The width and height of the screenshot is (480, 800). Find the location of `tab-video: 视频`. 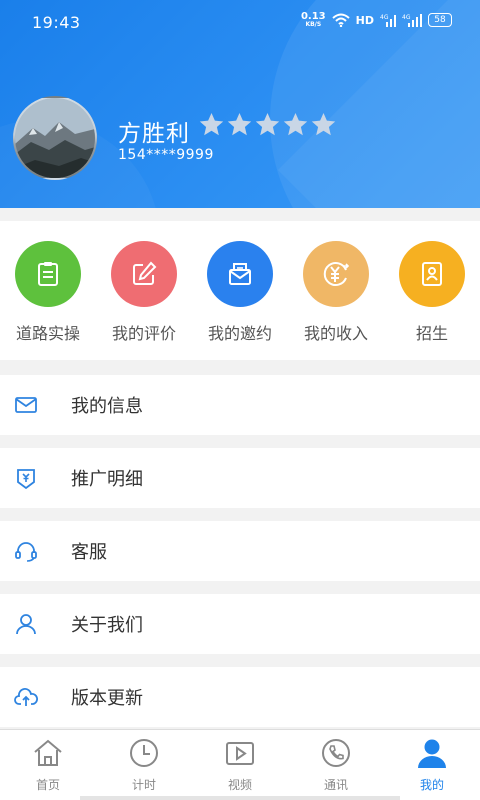

tab-video: 视频 is located at coordinates (240, 764).